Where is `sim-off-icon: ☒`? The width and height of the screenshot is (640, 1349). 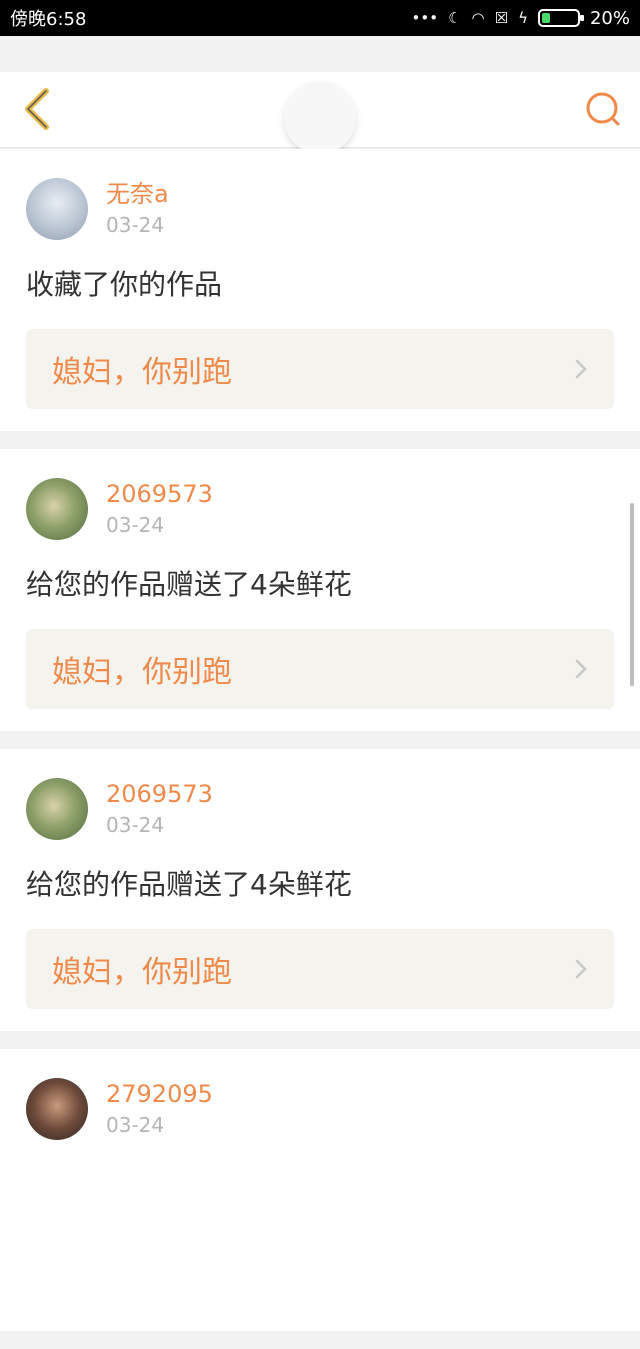
sim-off-icon: ☒ is located at coordinates (501, 18).